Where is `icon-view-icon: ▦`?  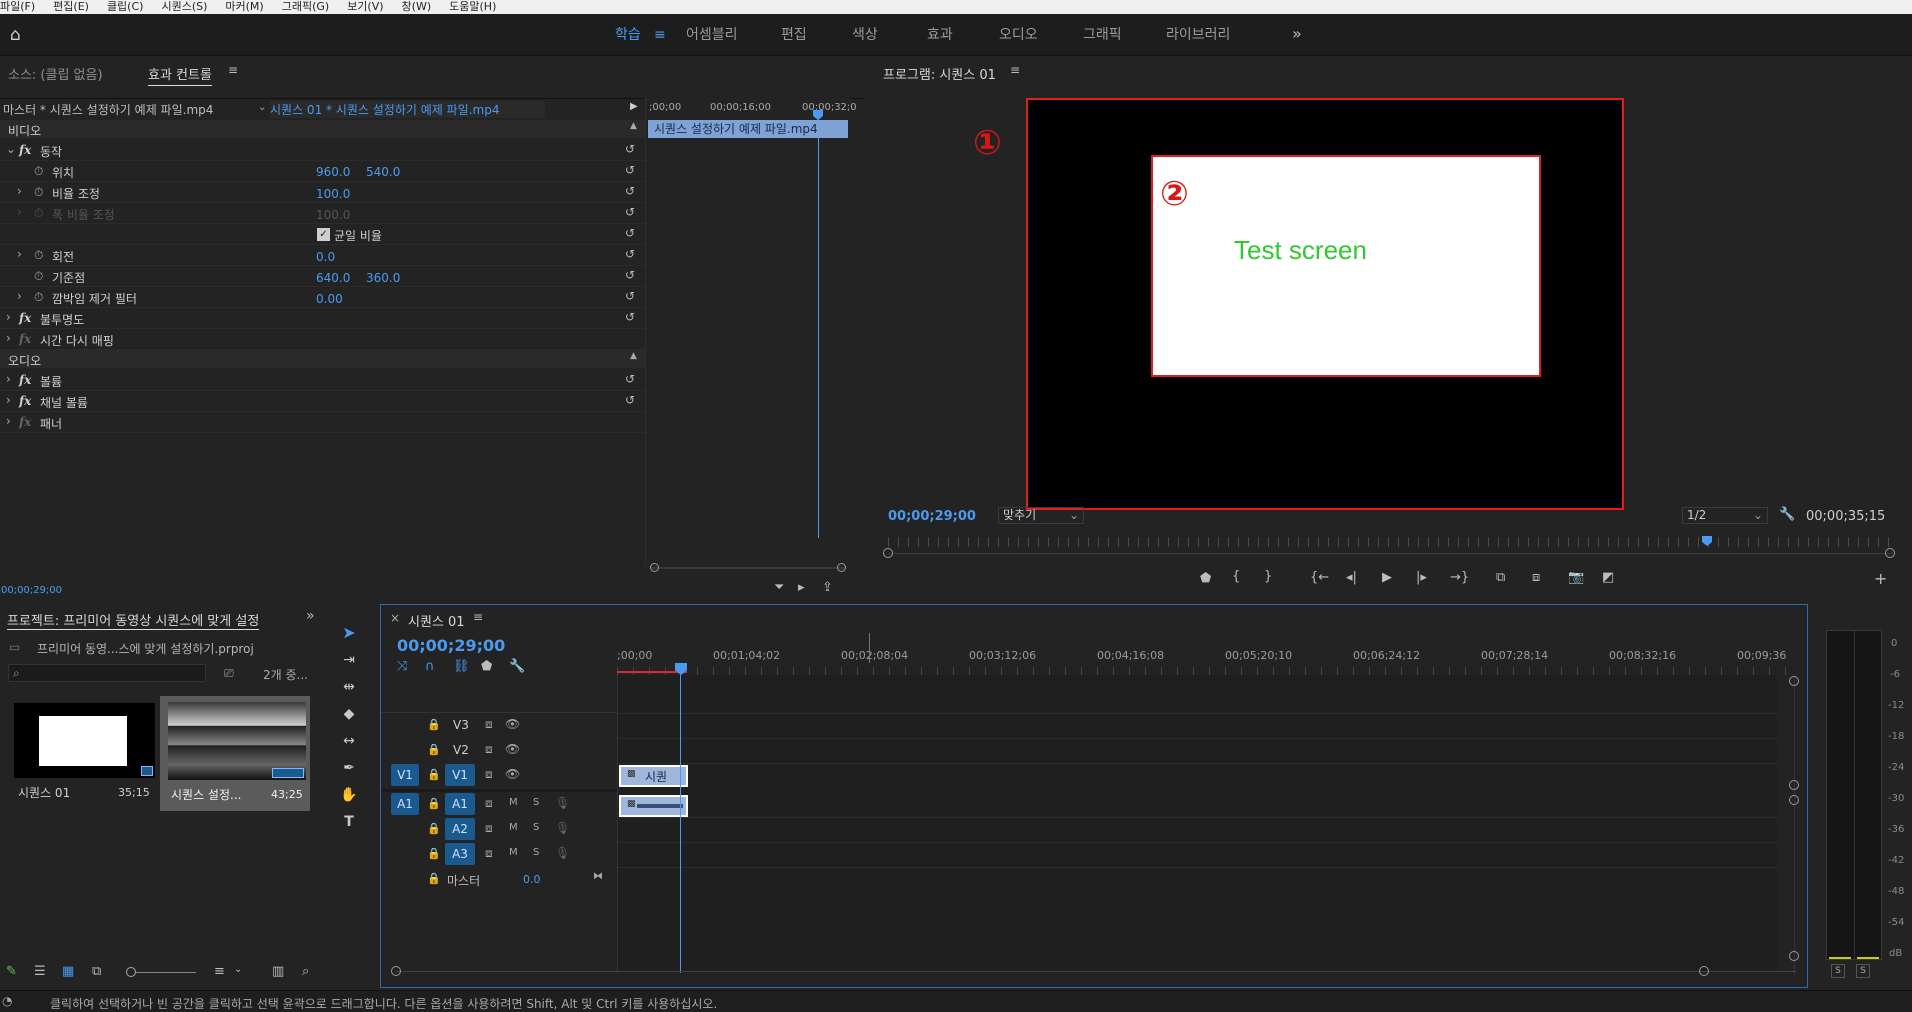 icon-view-icon: ▦ is located at coordinates (68, 971).